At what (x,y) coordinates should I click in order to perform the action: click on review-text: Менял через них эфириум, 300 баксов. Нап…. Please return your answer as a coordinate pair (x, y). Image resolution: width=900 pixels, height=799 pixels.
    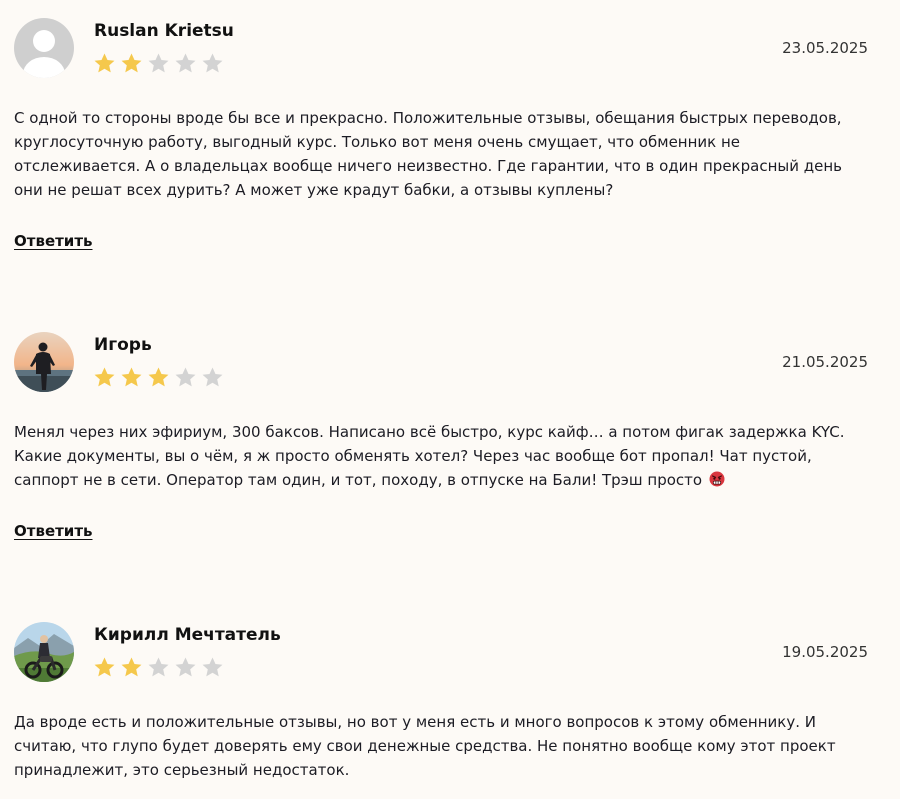
    Looking at the image, I should click on (439, 457).